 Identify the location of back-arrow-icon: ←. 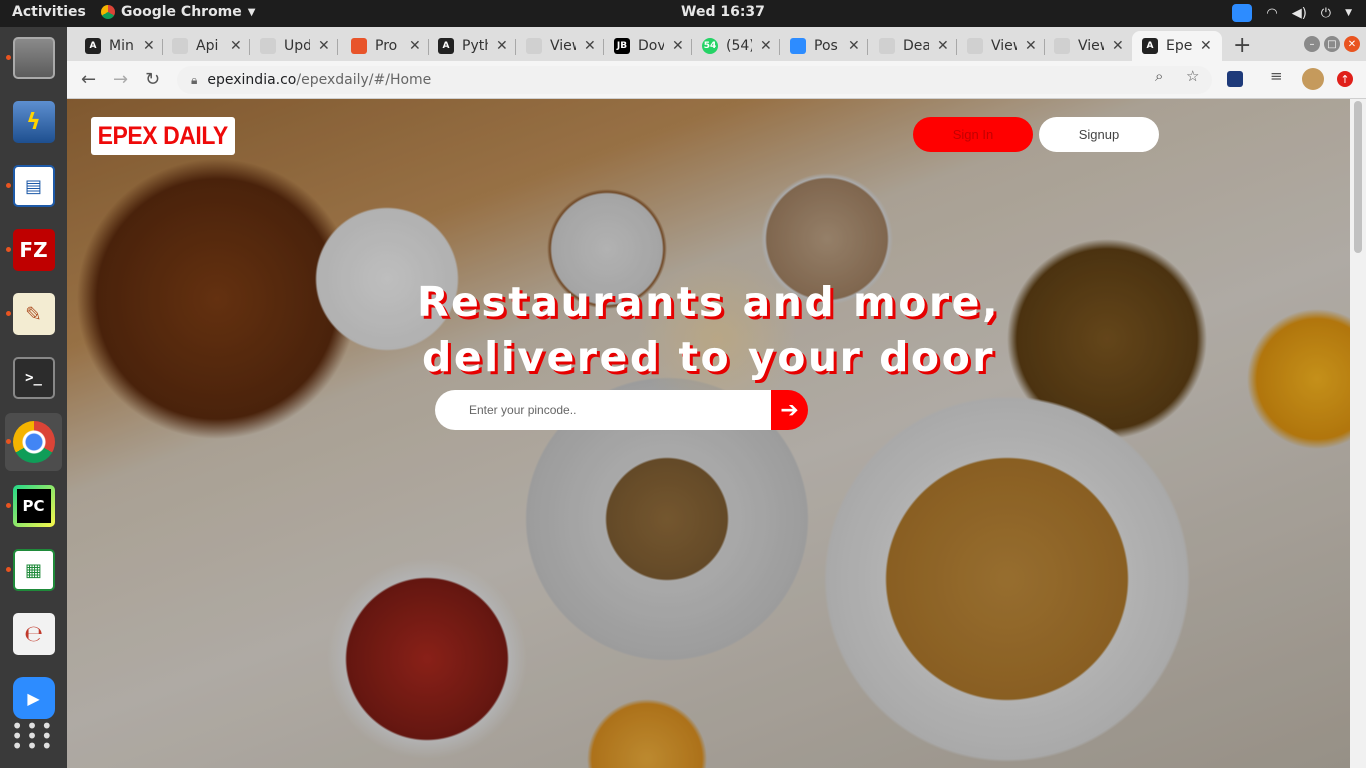
(88, 79).